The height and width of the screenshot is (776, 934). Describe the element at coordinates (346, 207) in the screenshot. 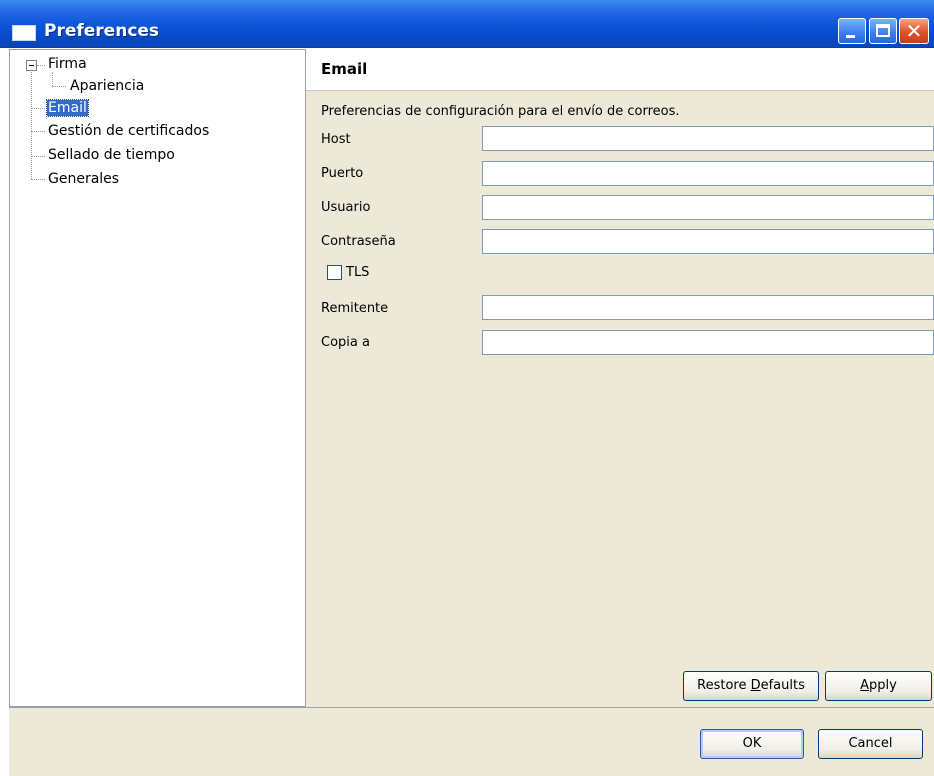

I see `usuario-label: Usuario` at that location.